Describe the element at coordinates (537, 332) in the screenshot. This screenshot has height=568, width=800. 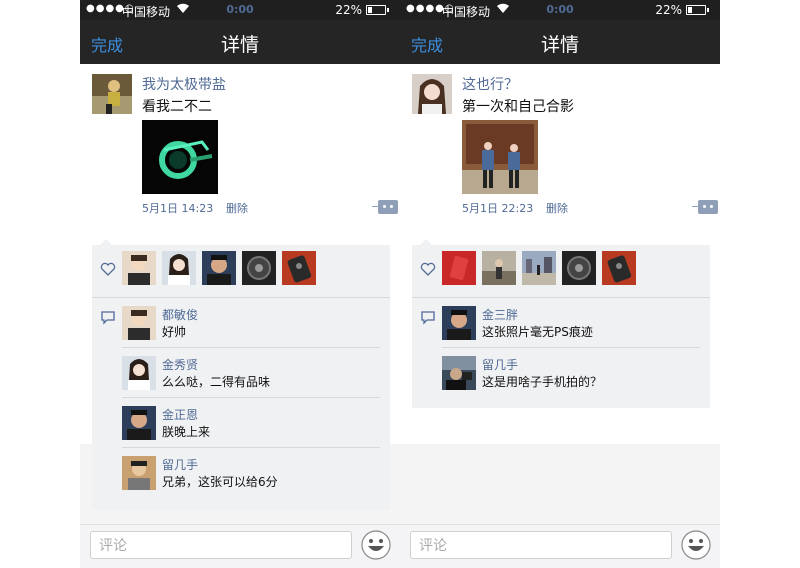
I see `comment-text: 这张照片毫无PS痕迹` at that location.